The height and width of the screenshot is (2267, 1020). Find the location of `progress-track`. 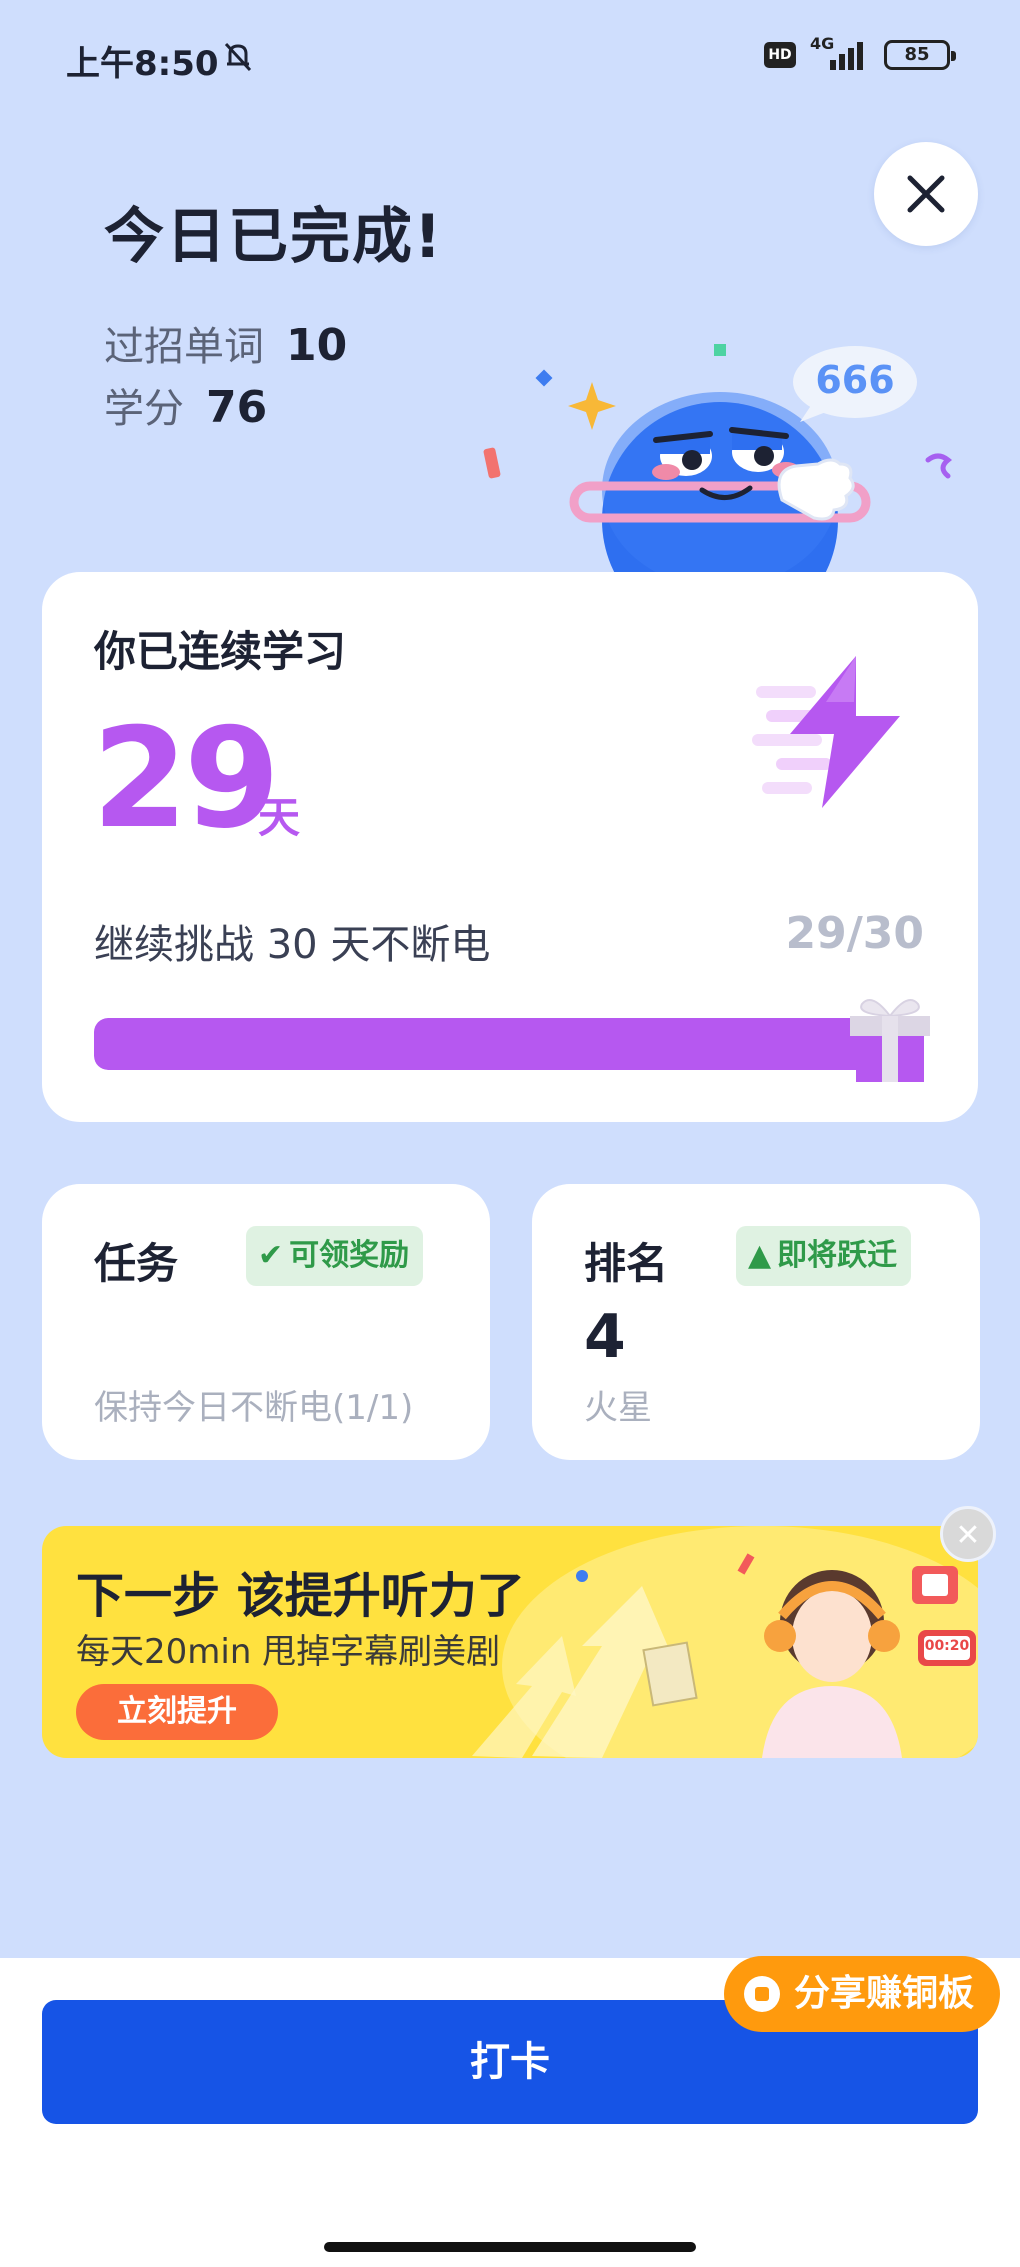

progress-track is located at coordinates (500, 1044).